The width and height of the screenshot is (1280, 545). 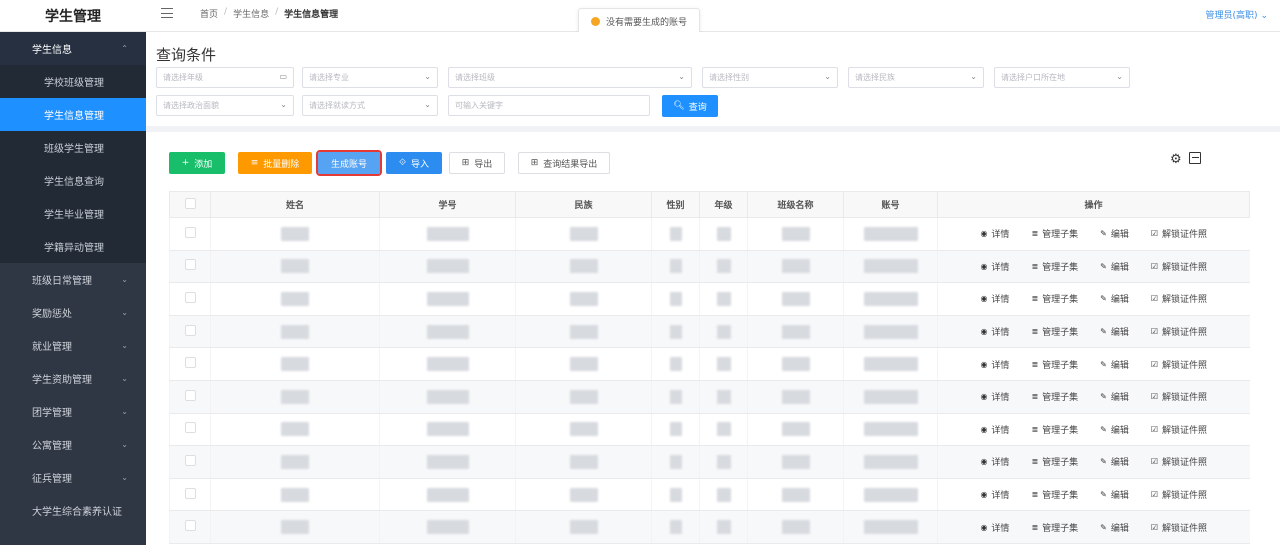 What do you see at coordinates (414, 163) in the screenshot?
I see `import-button: ⟐ 导入` at bounding box center [414, 163].